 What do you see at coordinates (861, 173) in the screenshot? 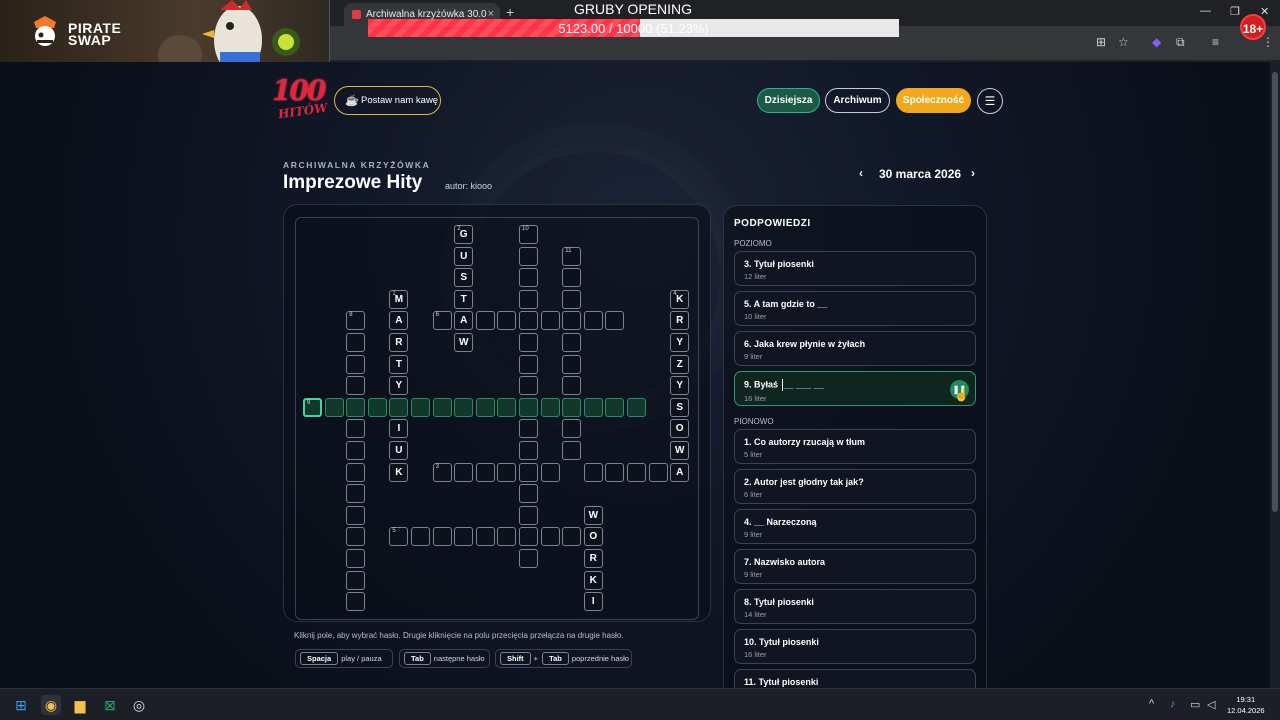
I see `chevron-left-icon: ‹` at bounding box center [861, 173].